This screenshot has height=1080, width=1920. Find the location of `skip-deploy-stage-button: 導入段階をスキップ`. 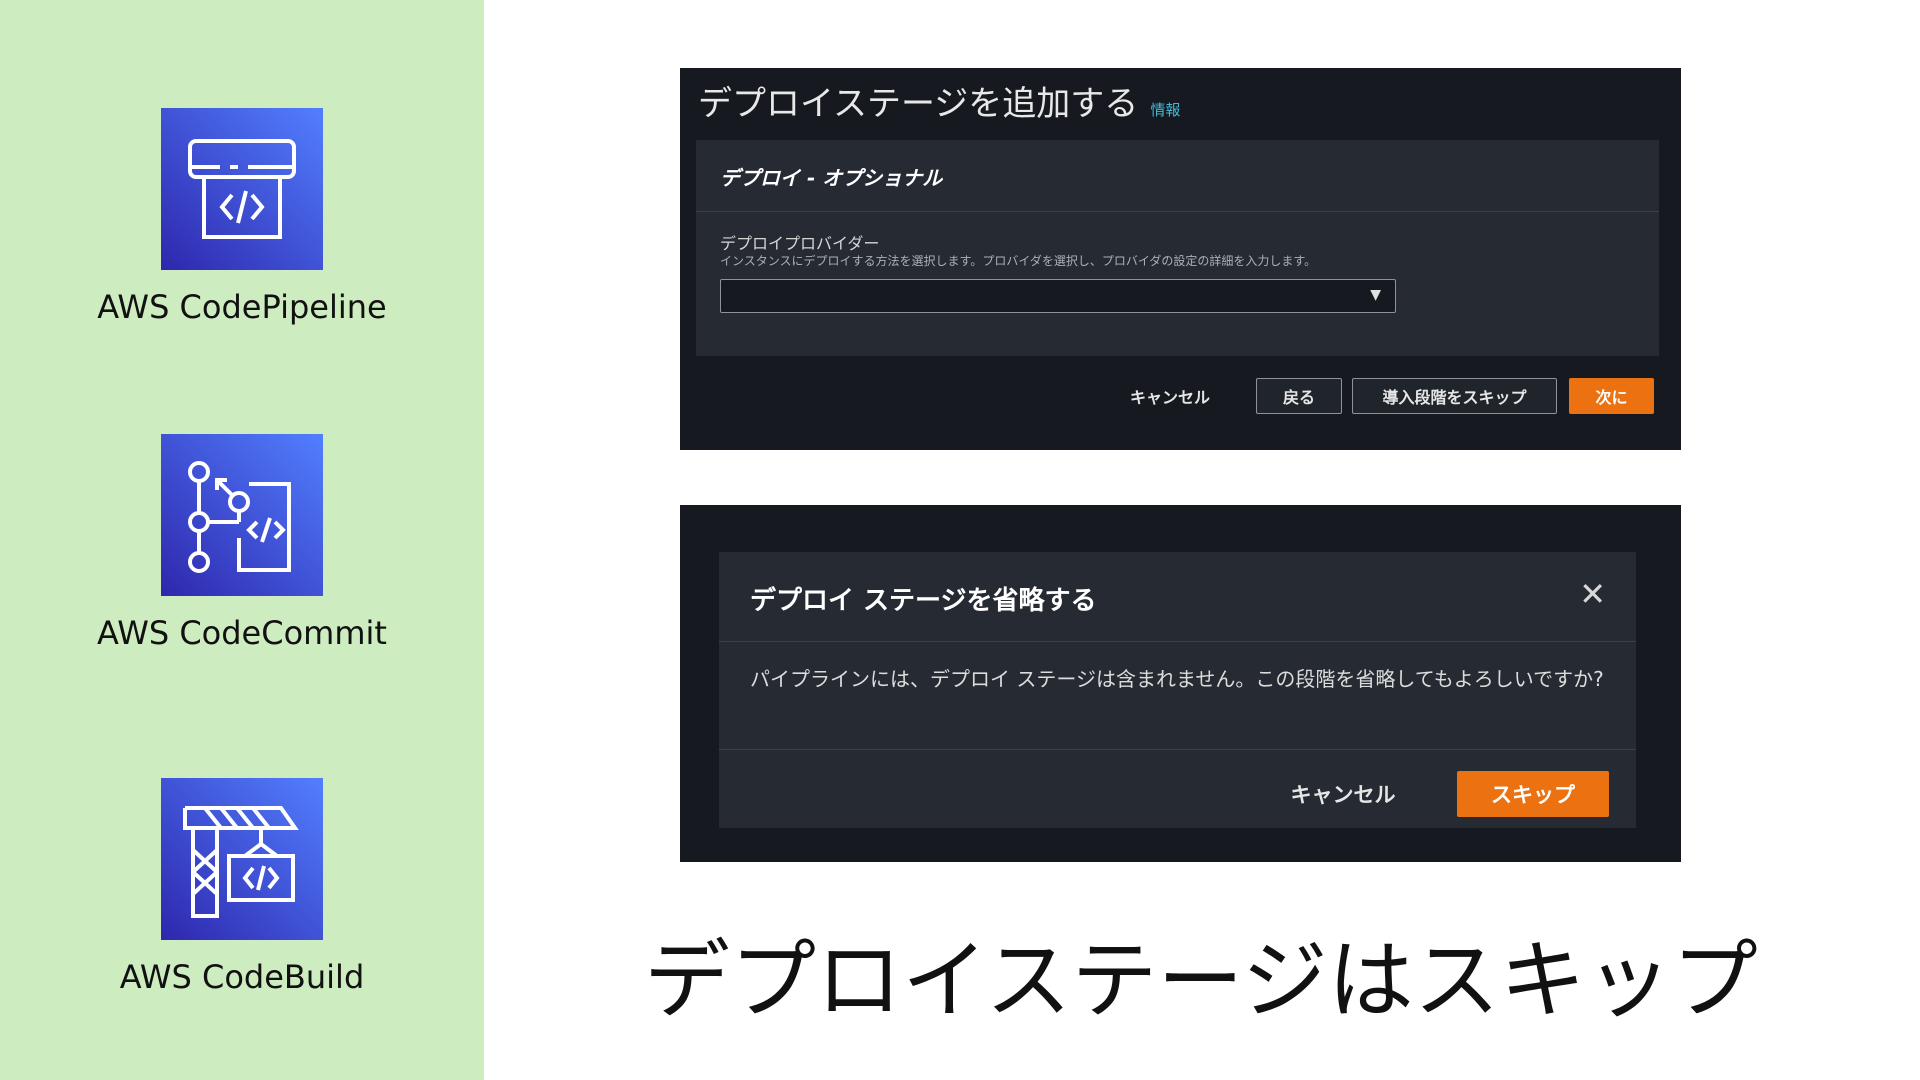

skip-deploy-stage-button: 導入段階をスキップ is located at coordinates (1454, 396).